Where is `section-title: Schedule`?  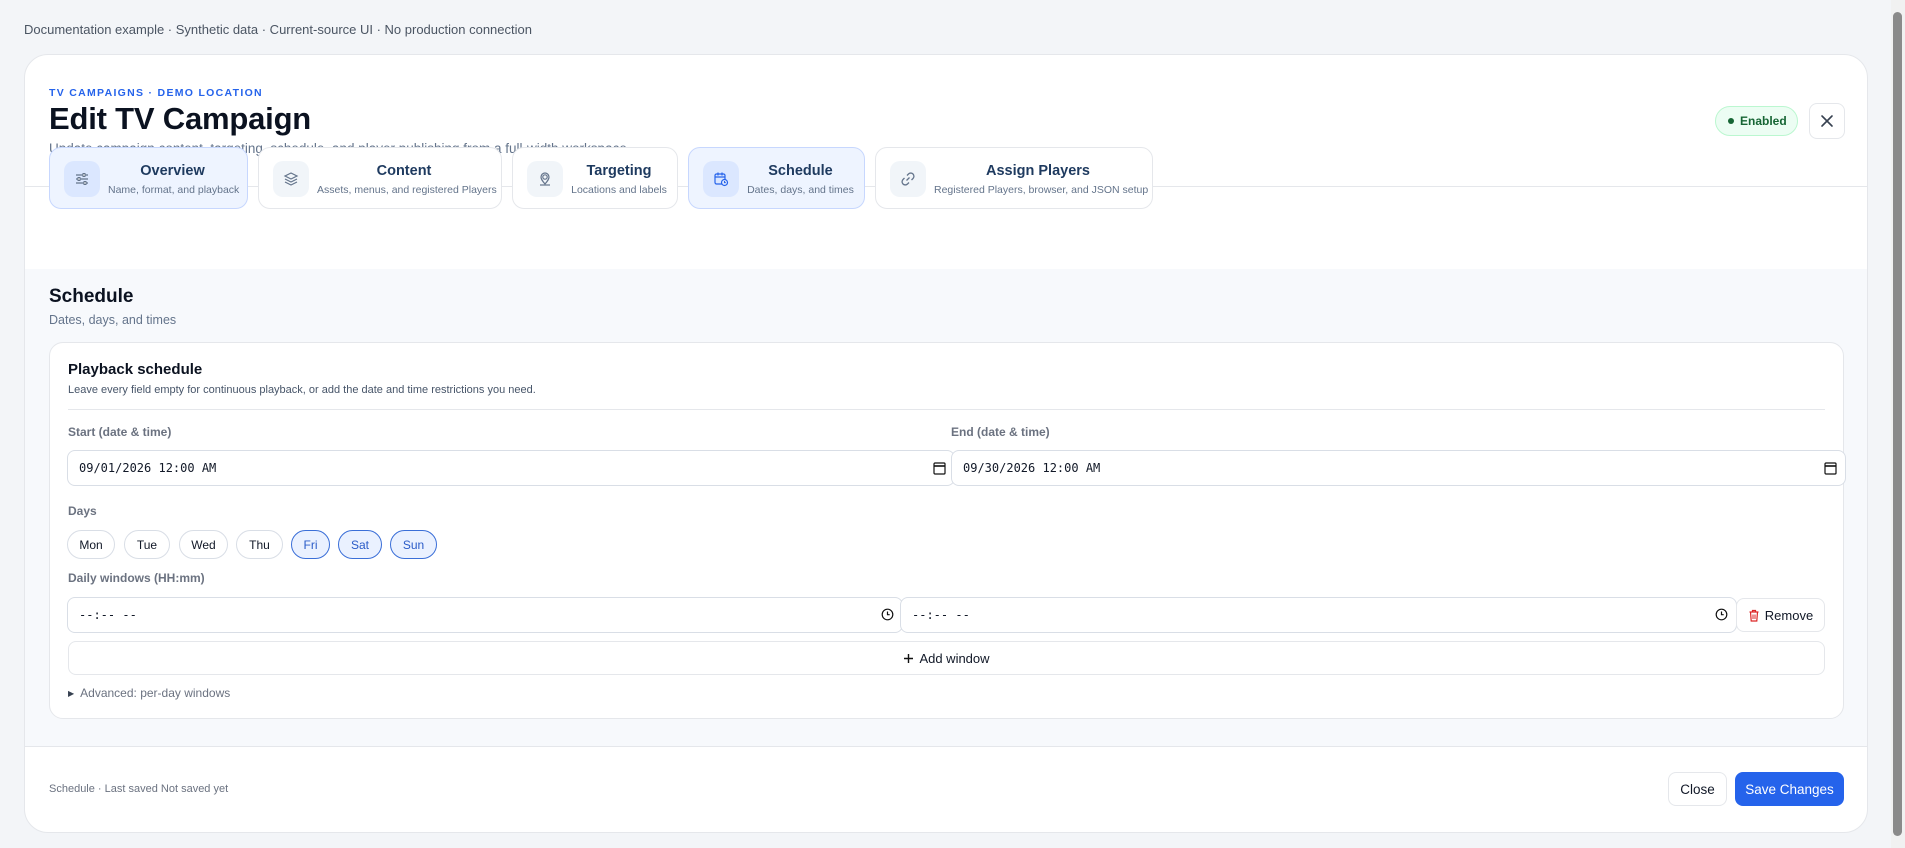
section-title: Schedule is located at coordinates (91, 296).